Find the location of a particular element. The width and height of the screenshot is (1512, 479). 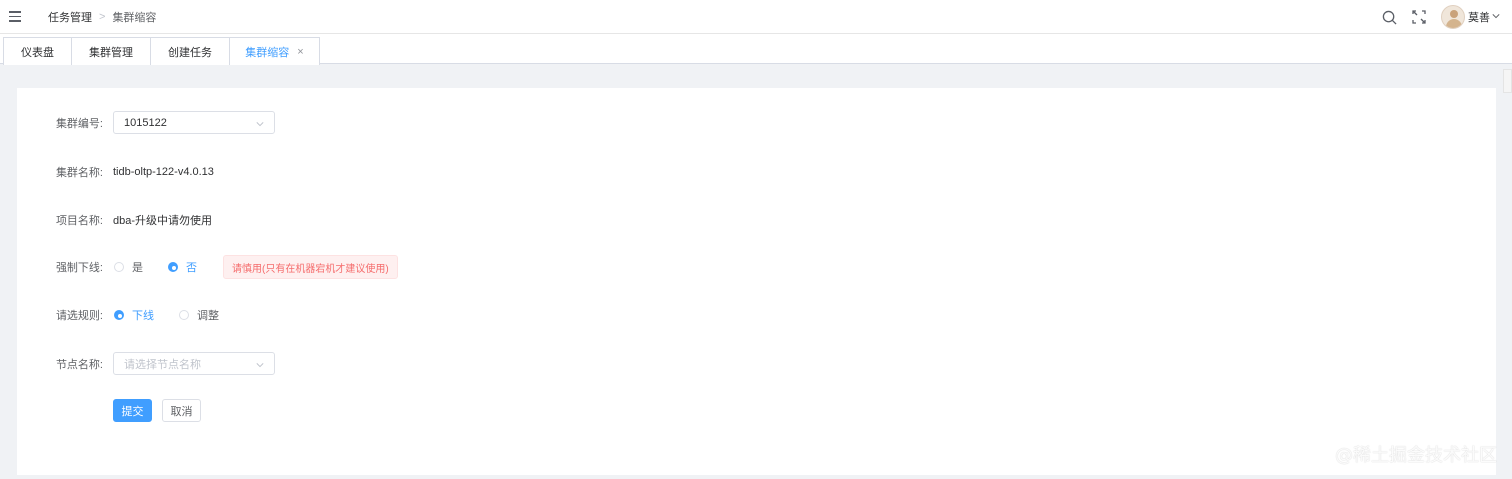

project-name-label: 项目名称: is located at coordinates (79, 221).